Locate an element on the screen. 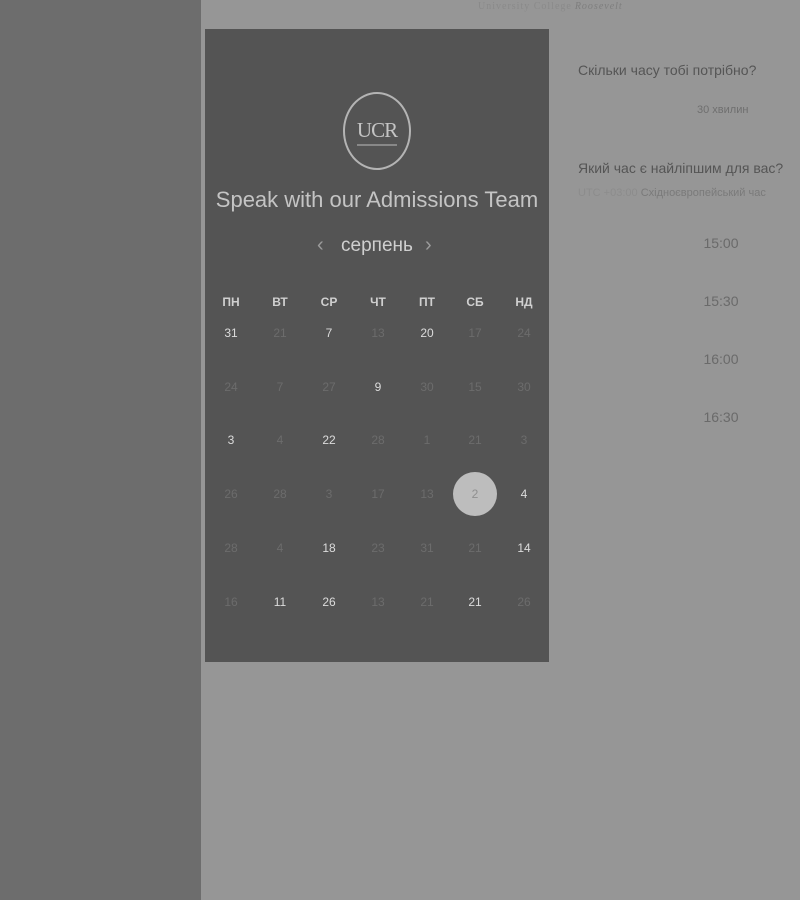 The height and width of the screenshot is (900, 800). chevron-right-icon: › is located at coordinates (428, 245).